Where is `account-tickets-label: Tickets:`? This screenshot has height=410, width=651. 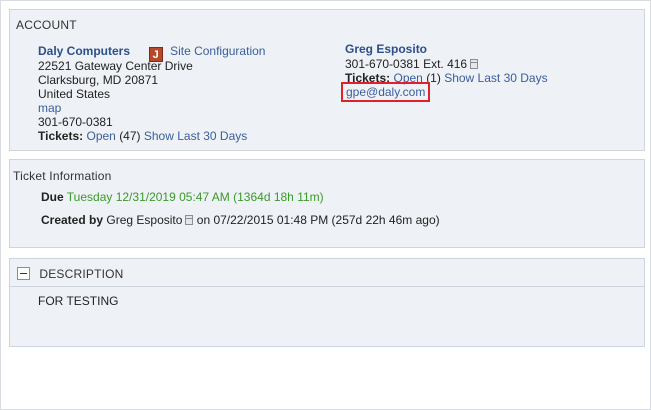 account-tickets-label: Tickets: is located at coordinates (61, 136).